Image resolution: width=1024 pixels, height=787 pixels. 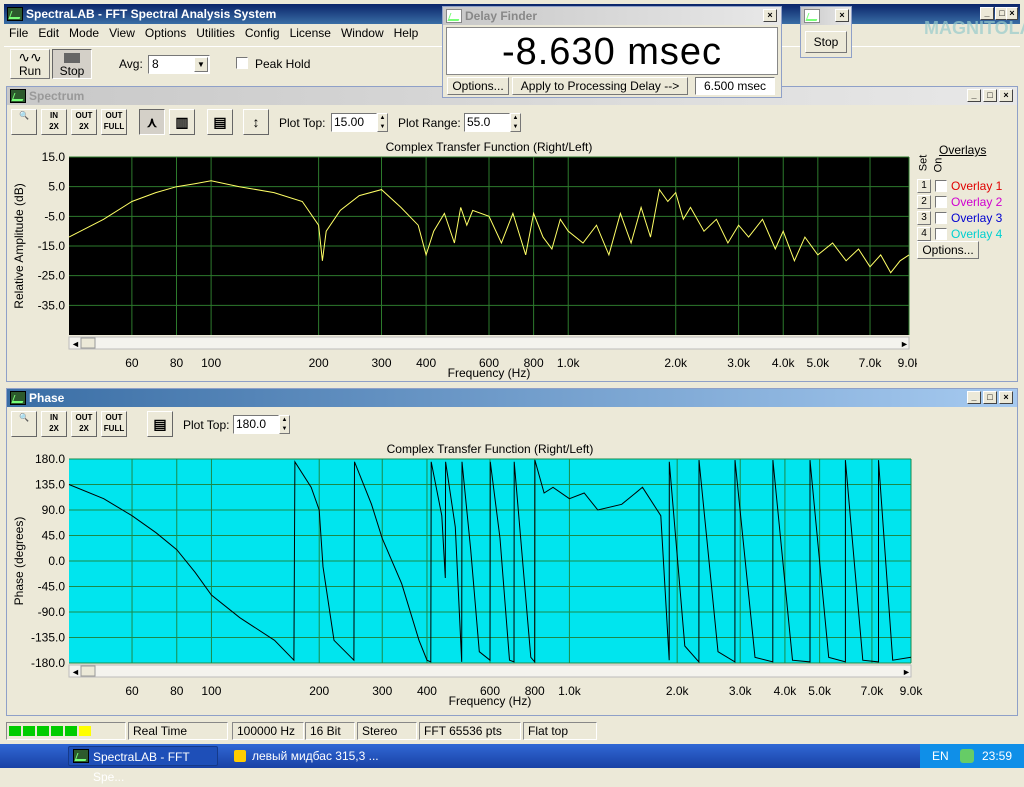 What do you see at coordinates (406, 33) in the screenshot?
I see `menu-help: Help` at bounding box center [406, 33].